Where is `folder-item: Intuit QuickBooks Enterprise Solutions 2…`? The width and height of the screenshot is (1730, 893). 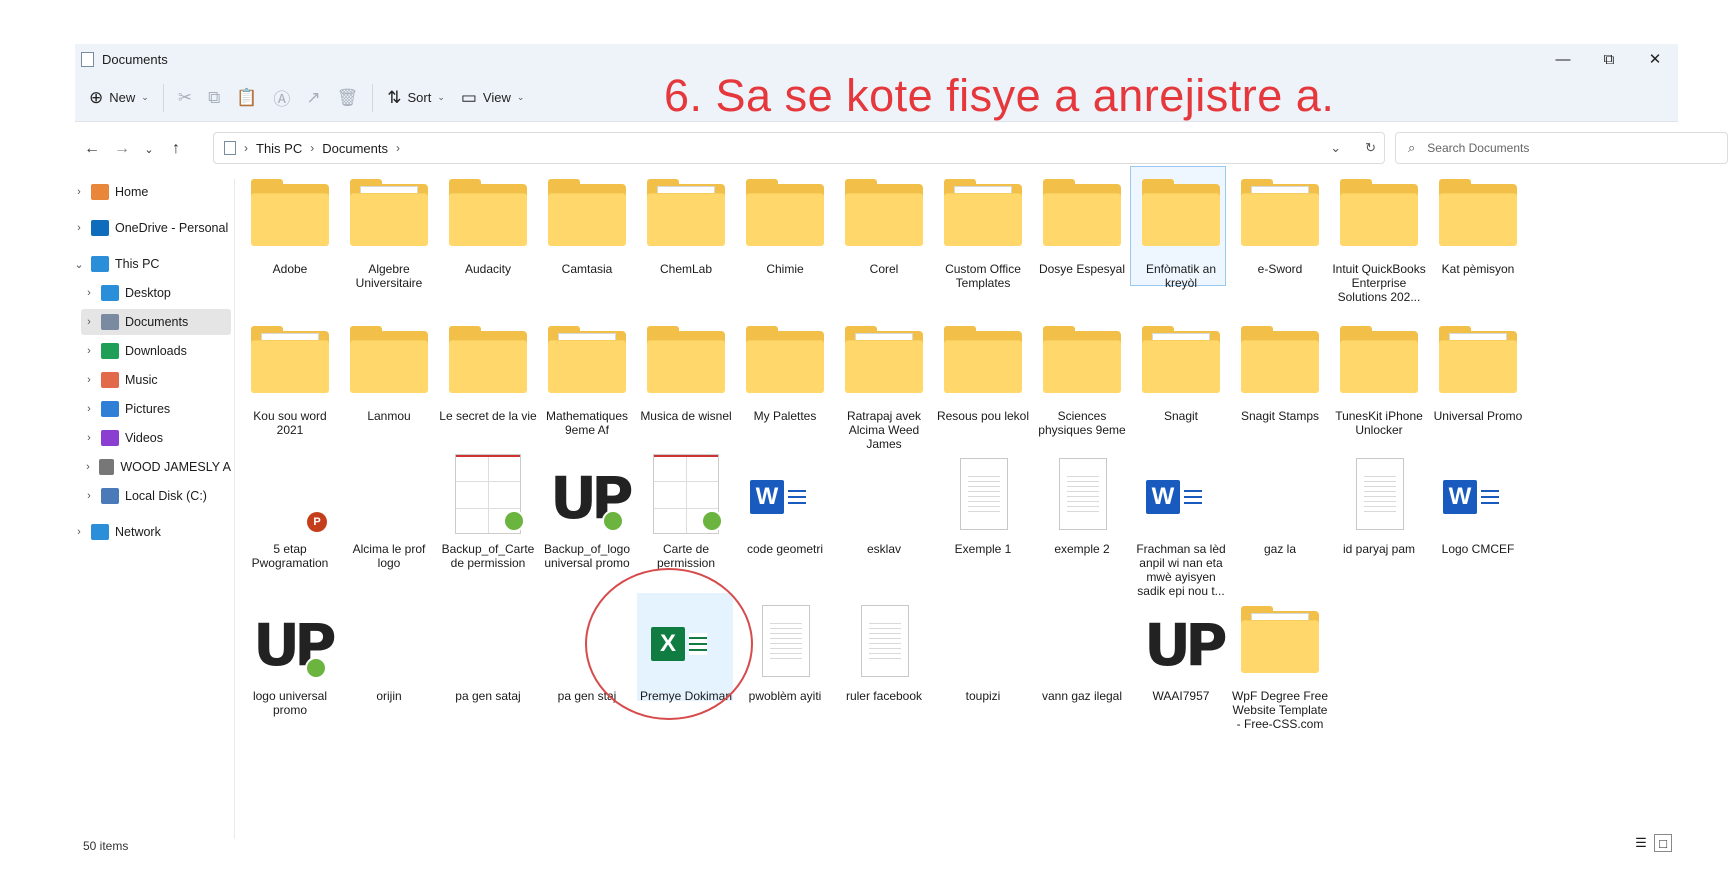 folder-item: Intuit QuickBooks Enterprise Solutions 2… is located at coordinates (1379, 239).